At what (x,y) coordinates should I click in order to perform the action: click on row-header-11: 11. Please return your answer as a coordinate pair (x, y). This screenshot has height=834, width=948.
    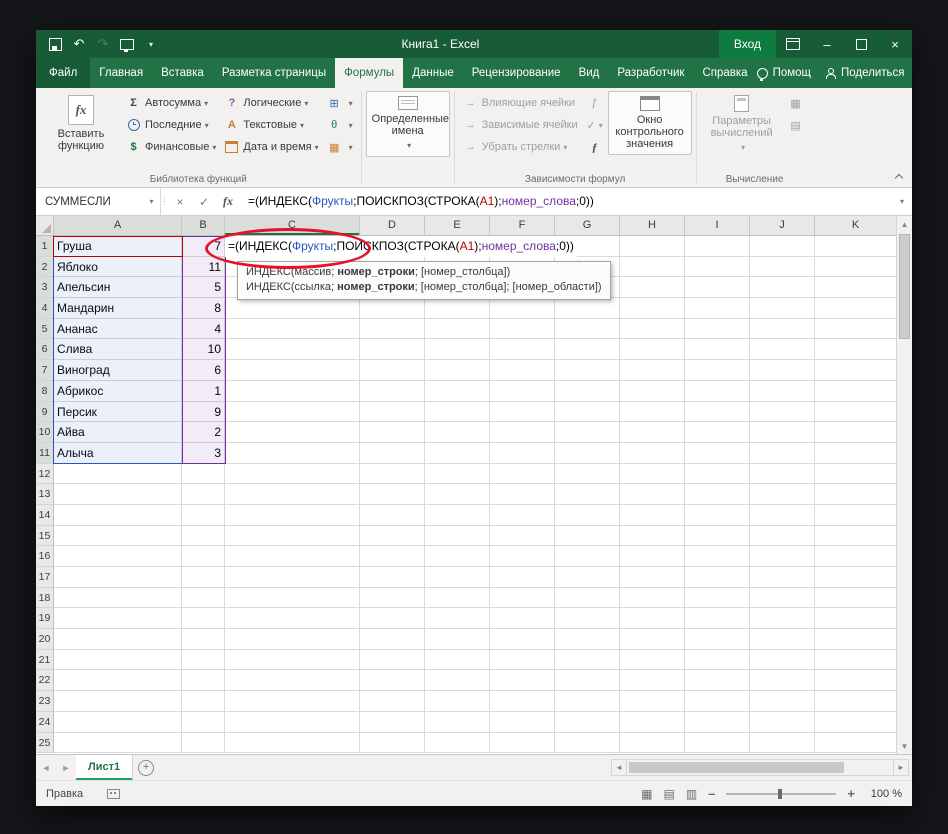
    Looking at the image, I should click on (45, 453).